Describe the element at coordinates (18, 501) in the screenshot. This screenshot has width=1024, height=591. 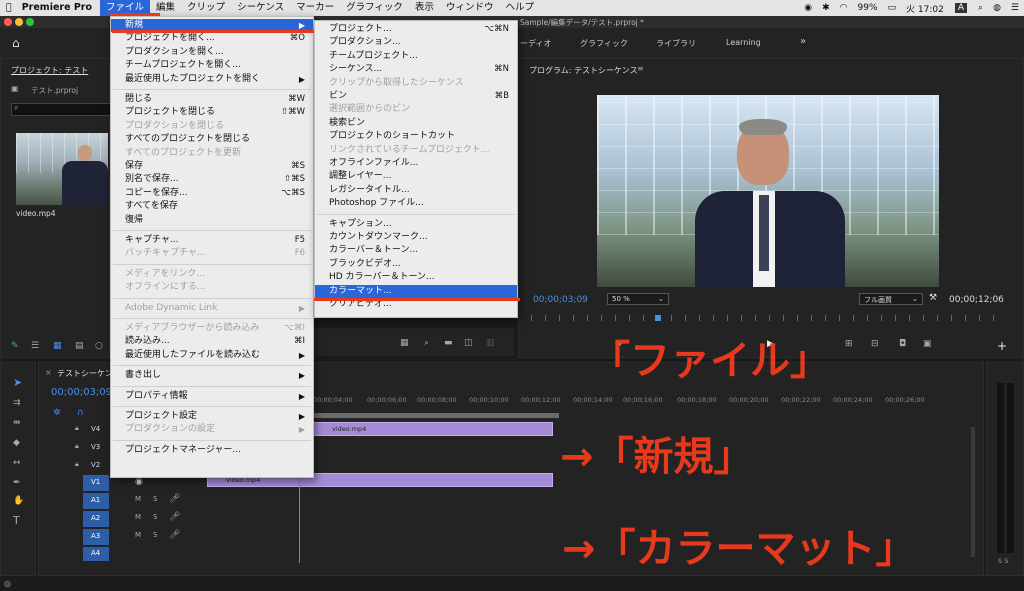
I see `hand-tool-icon: ✋` at that location.